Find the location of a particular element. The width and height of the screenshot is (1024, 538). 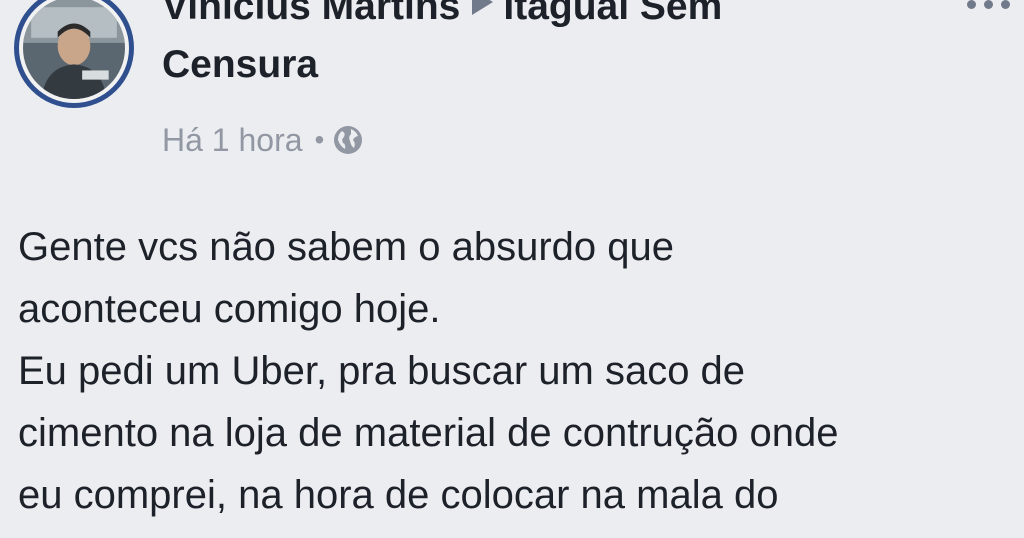

avatar-photo is located at coordinates (74, 49).